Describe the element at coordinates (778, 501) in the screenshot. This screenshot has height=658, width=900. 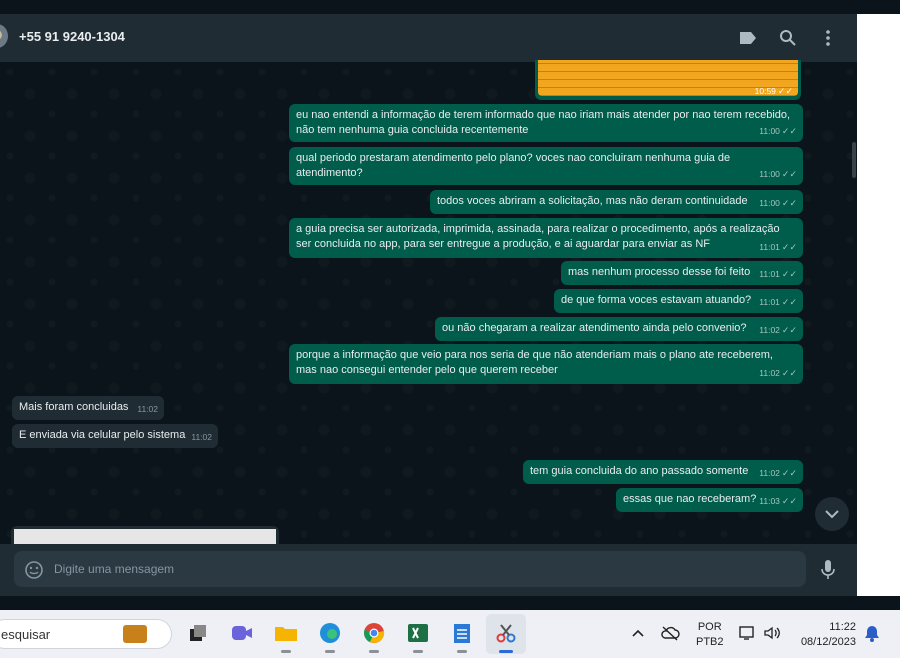
I see `message-meta: 11:03 ✓✓` at that location.